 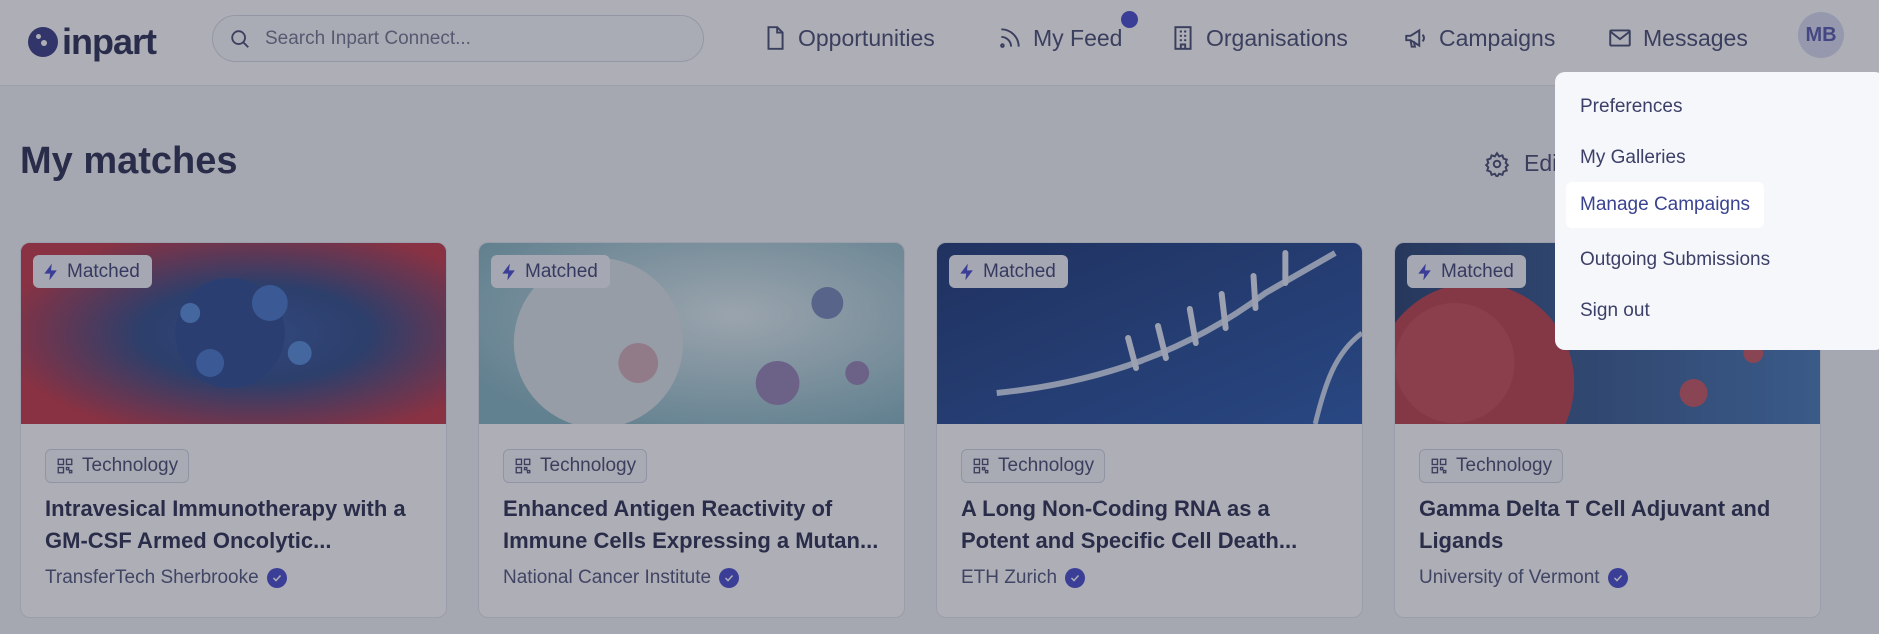 I want to click on menu-item-manage-campaigns: Manage Campaigns, so click(x=1665, y=205).